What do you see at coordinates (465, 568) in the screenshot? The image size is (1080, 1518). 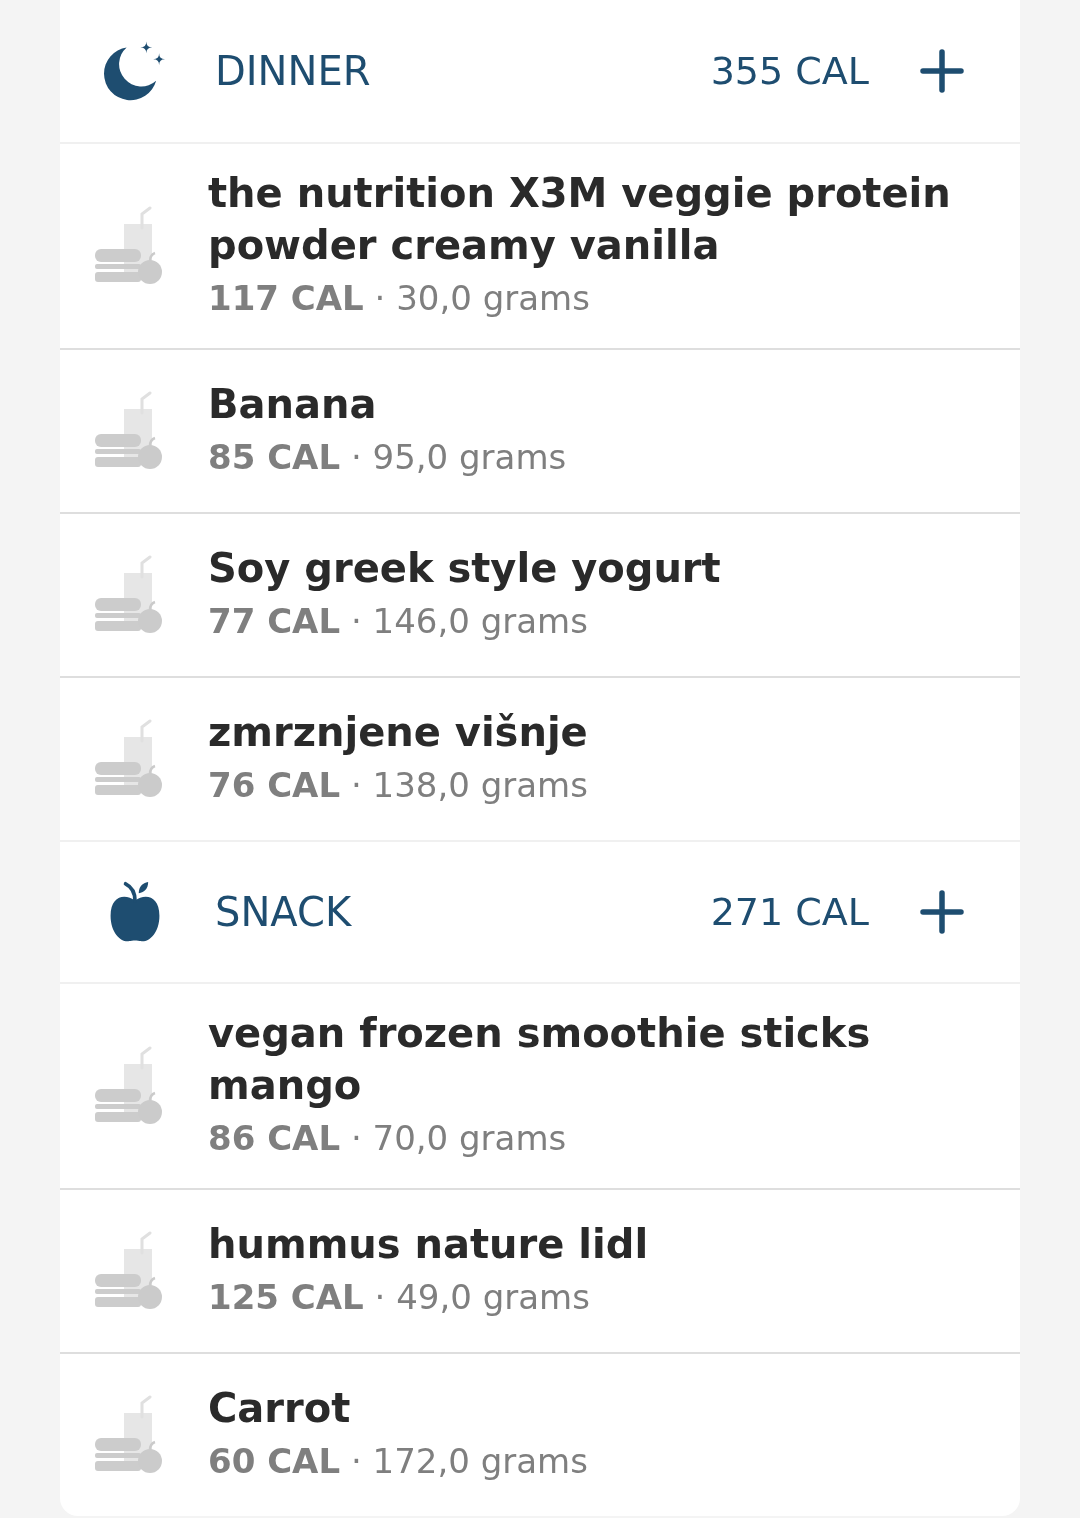 I see `food-name: Soy greek style yogurt` at bounding box center [465, 568].